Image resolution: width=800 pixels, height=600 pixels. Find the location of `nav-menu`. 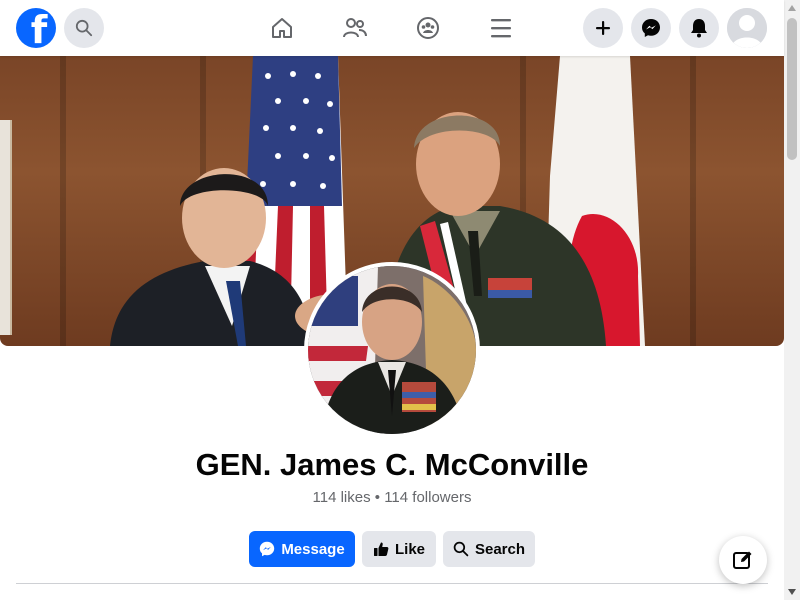

nav-menu is located at coordinates (501, 28).